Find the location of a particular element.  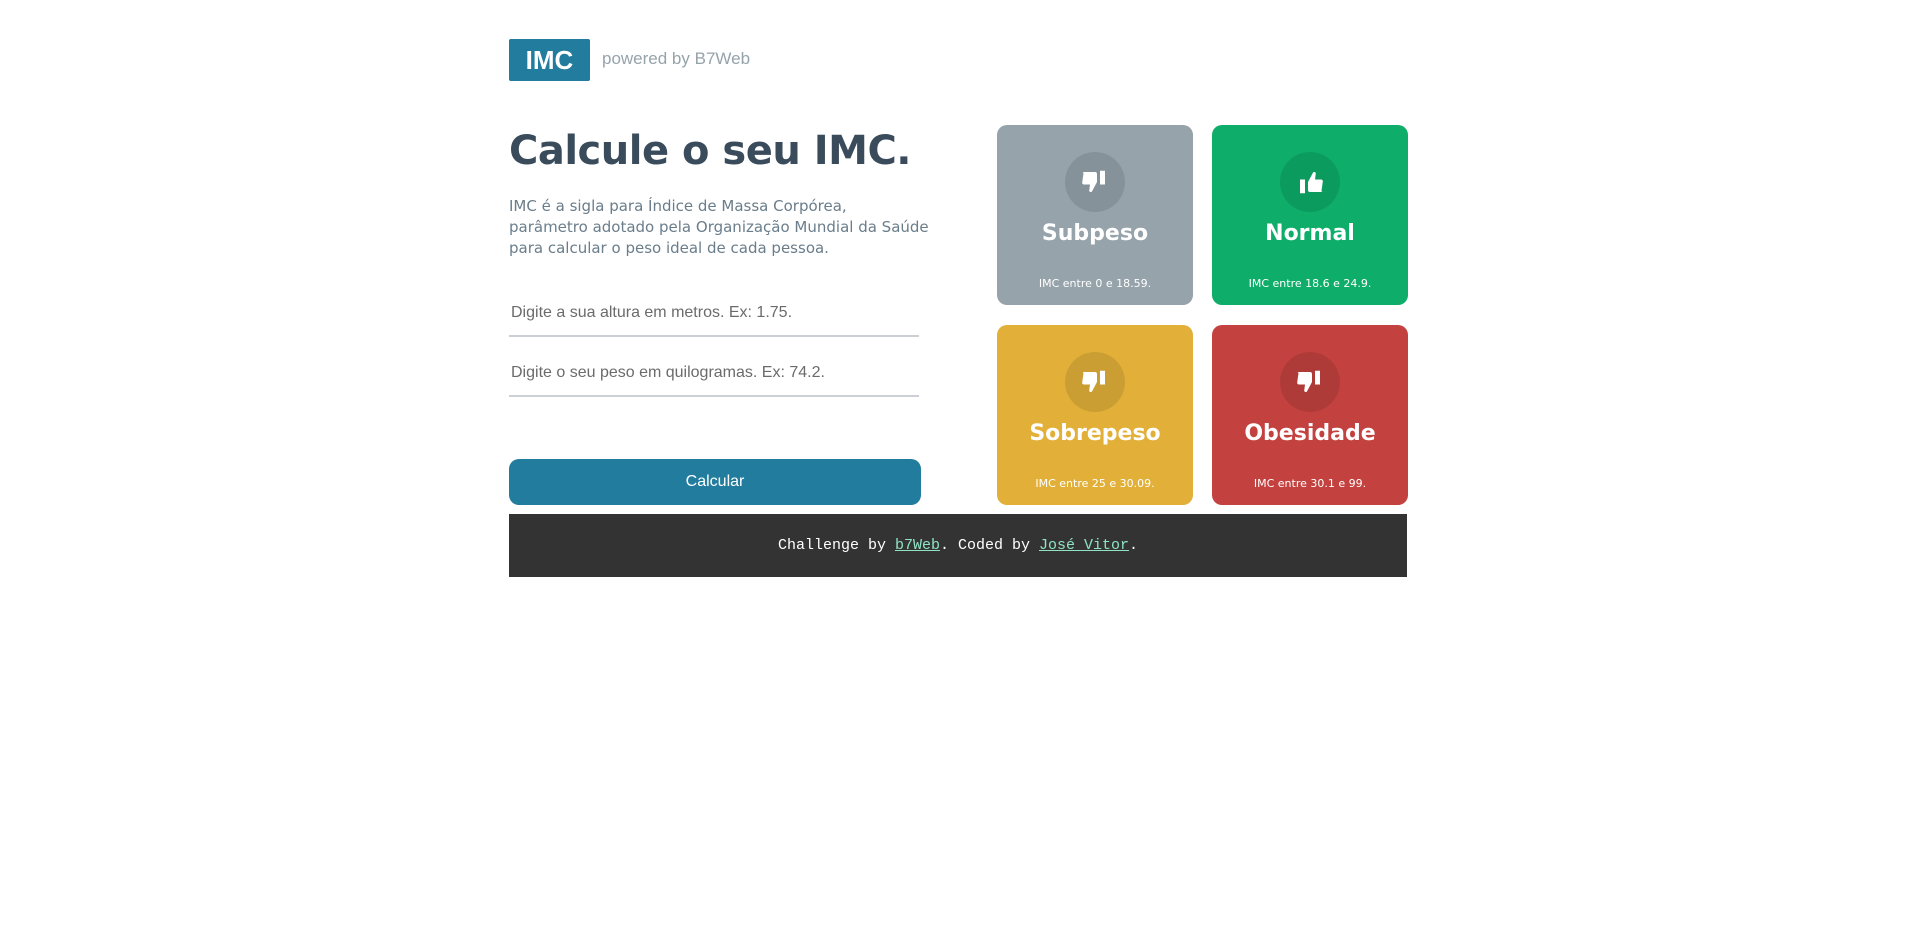

card-range: IMC entre 18.6 e 24.9. is located at coordinates (1310, 283).